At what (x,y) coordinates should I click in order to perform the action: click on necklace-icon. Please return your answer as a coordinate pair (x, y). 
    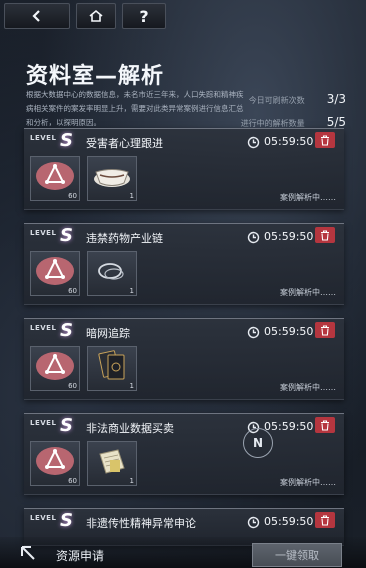
    Looking at the image, I should click on (111, 271).